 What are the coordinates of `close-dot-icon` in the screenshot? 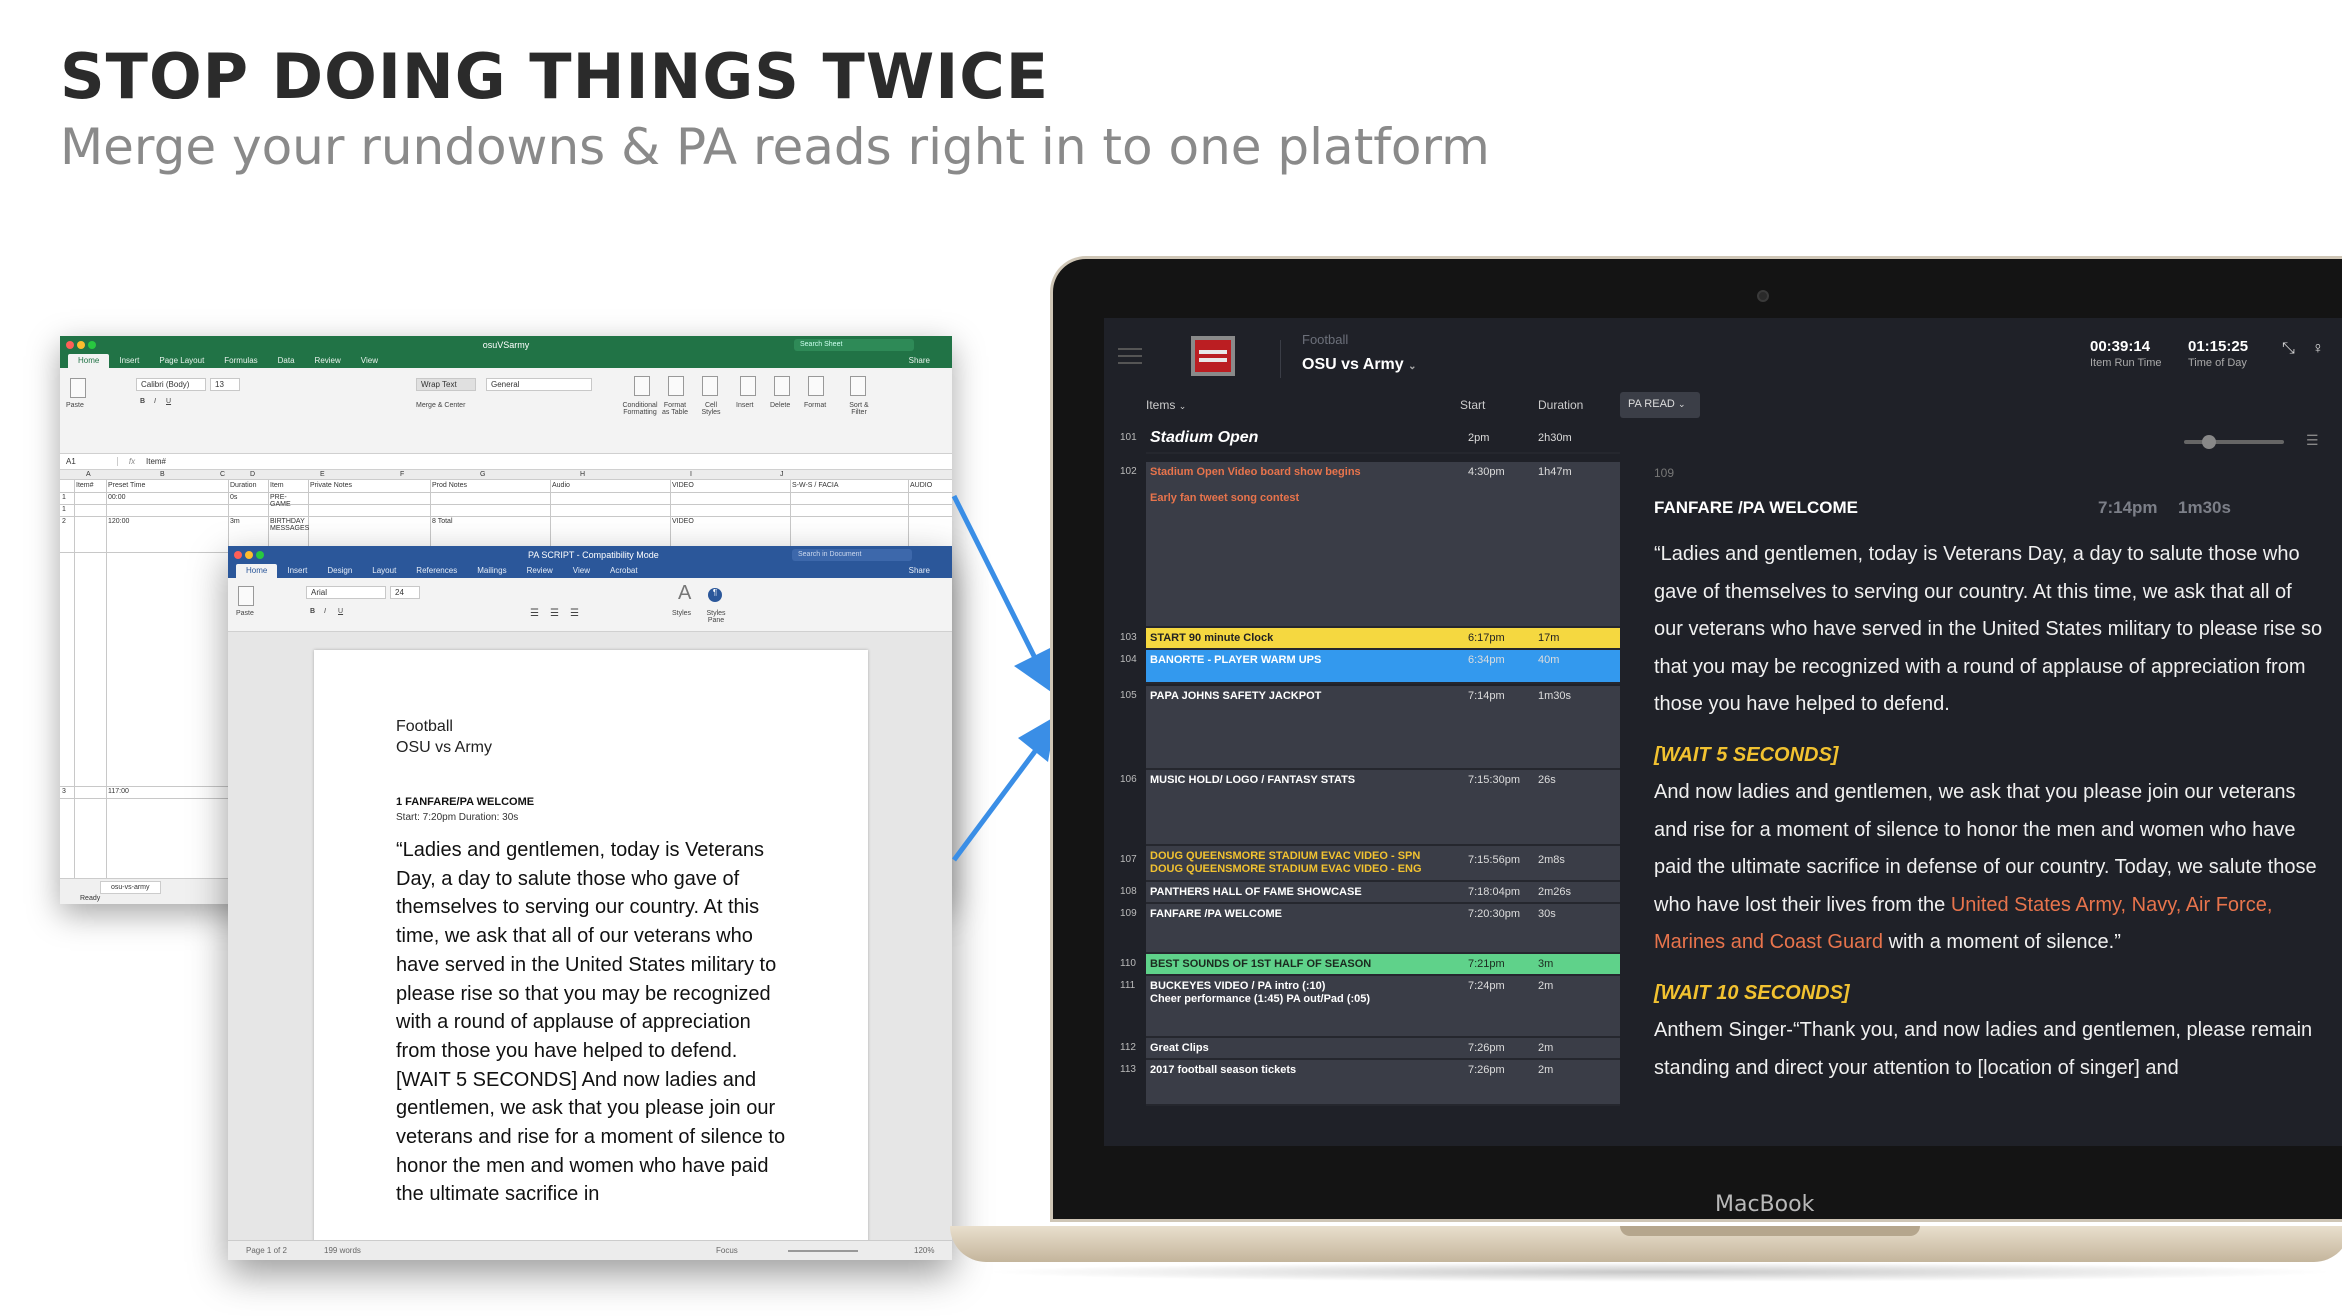 It's located at (238, 555).